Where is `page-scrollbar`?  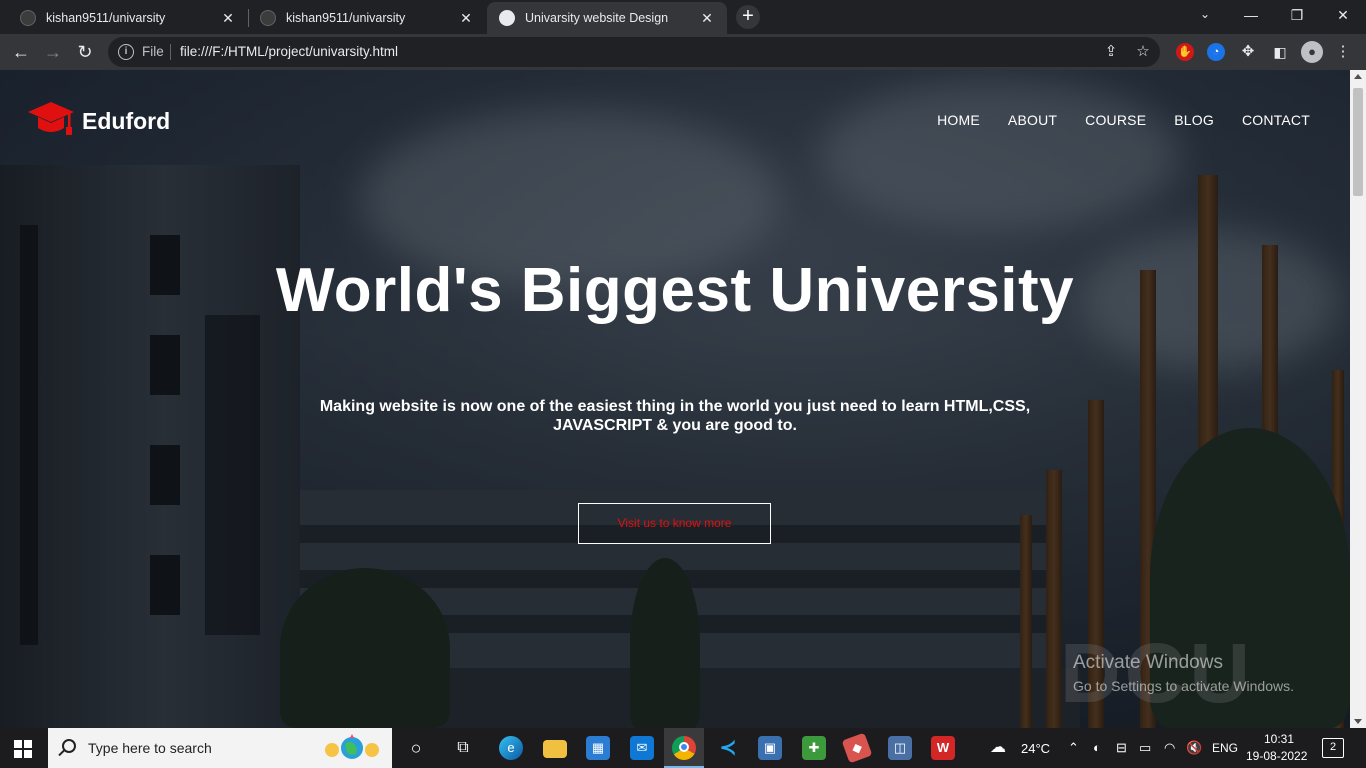 page-scrollbar is located at coordinates (1358, 399).